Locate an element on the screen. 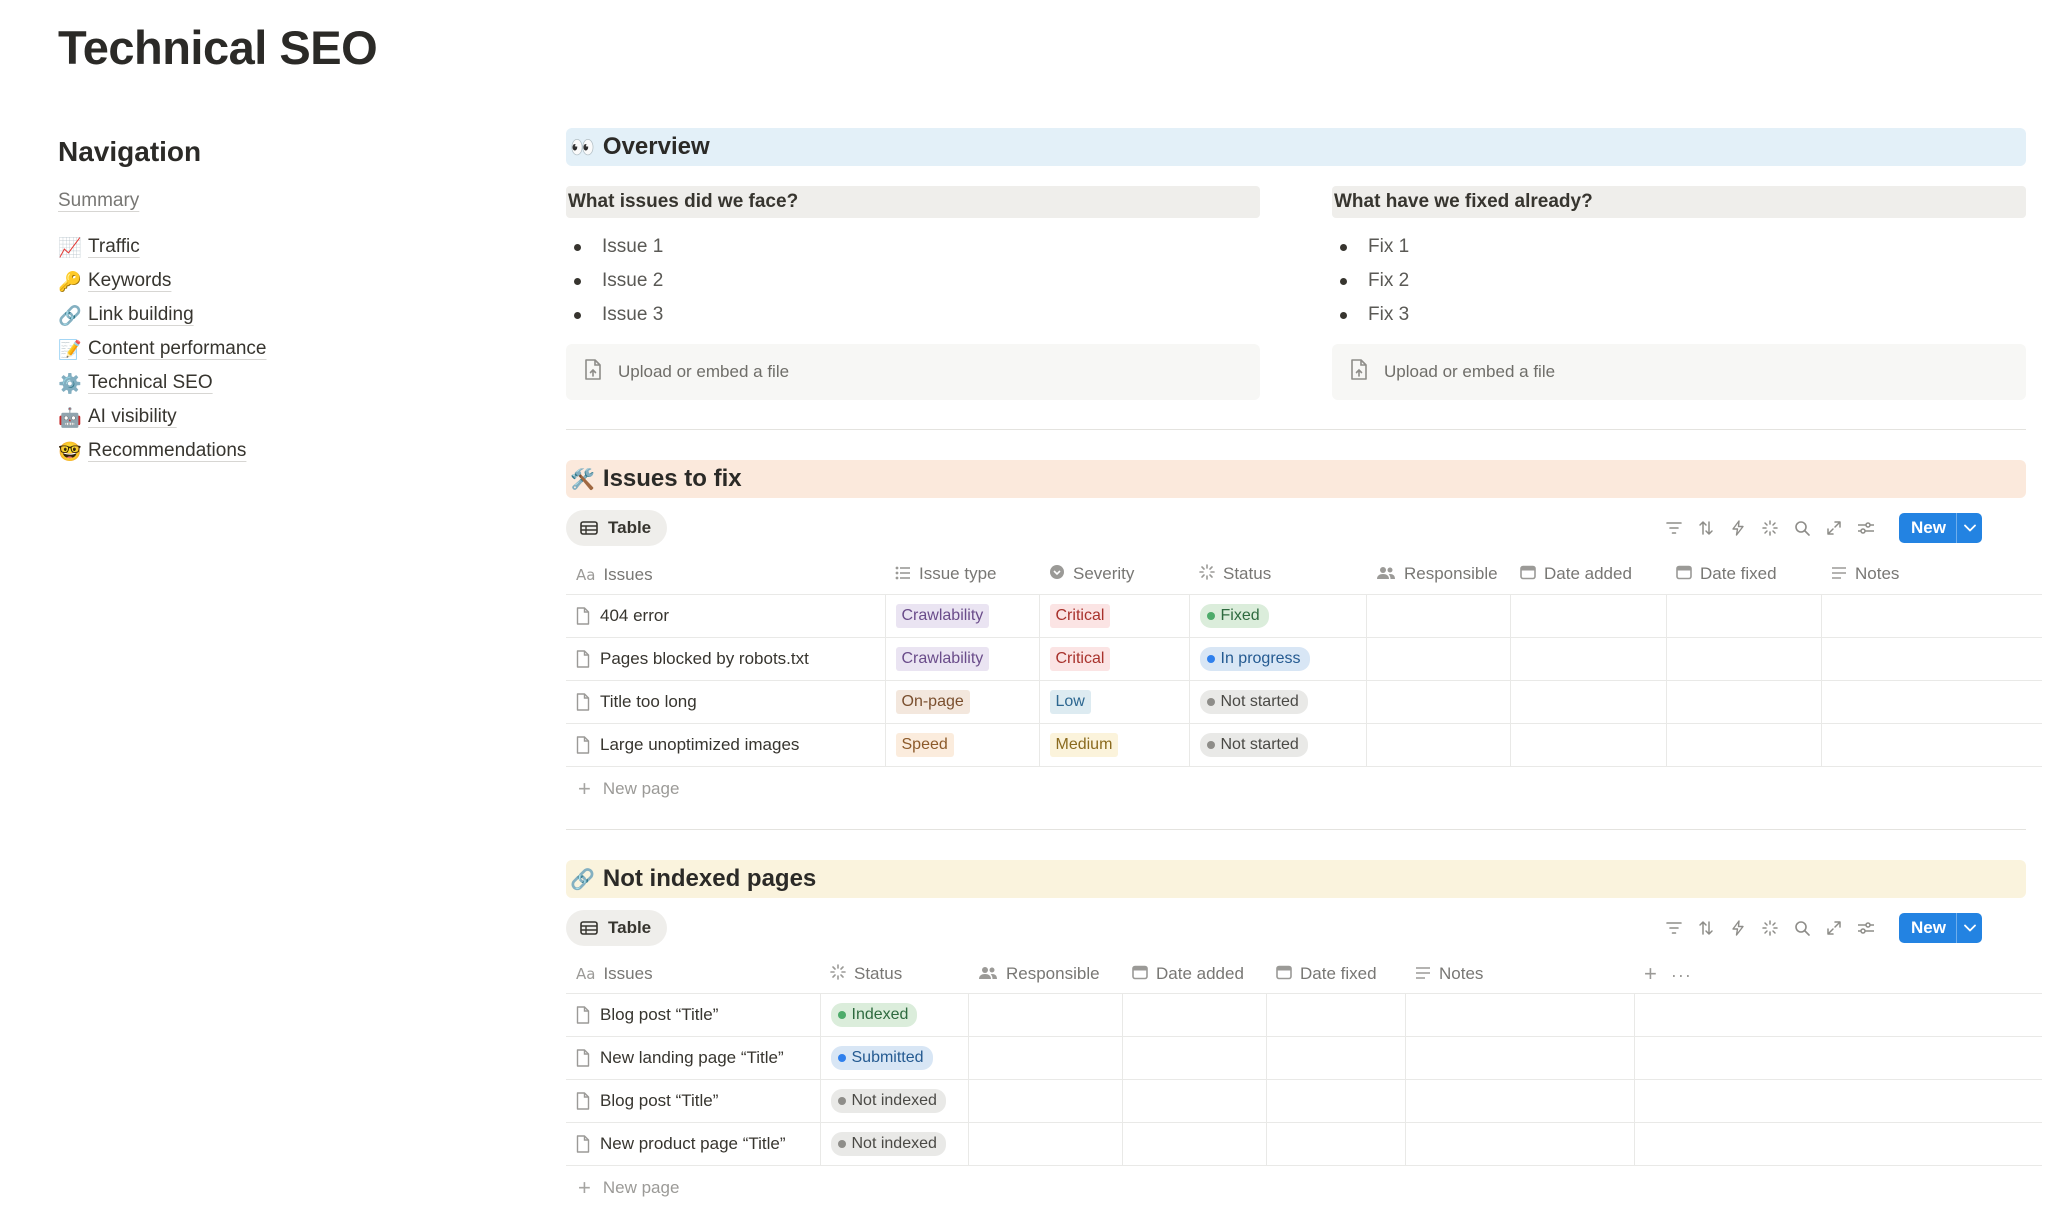 Image resolution: width=2048 pixels, height=1225 pixels. status-badge: In progress is located at coordinates (1254, 658).